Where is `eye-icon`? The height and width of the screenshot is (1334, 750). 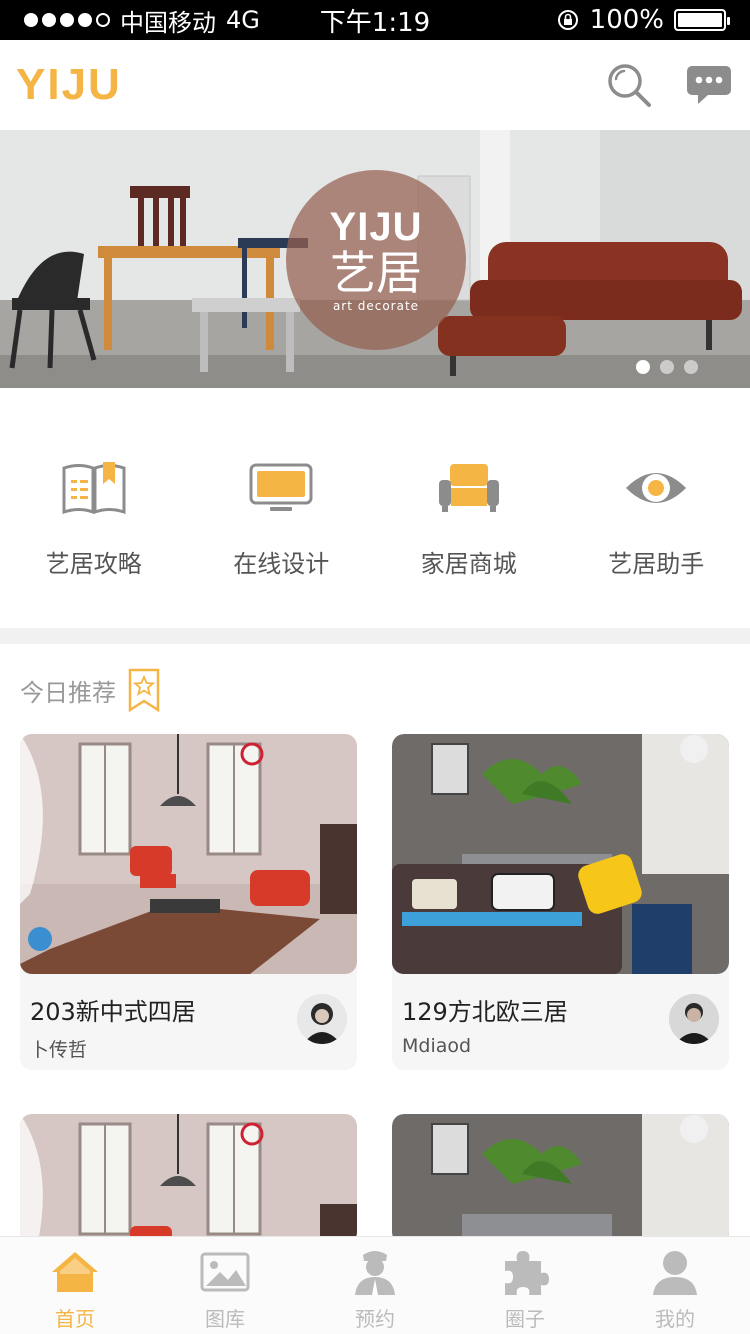 eye-icon is located at coordinates (656, 488).